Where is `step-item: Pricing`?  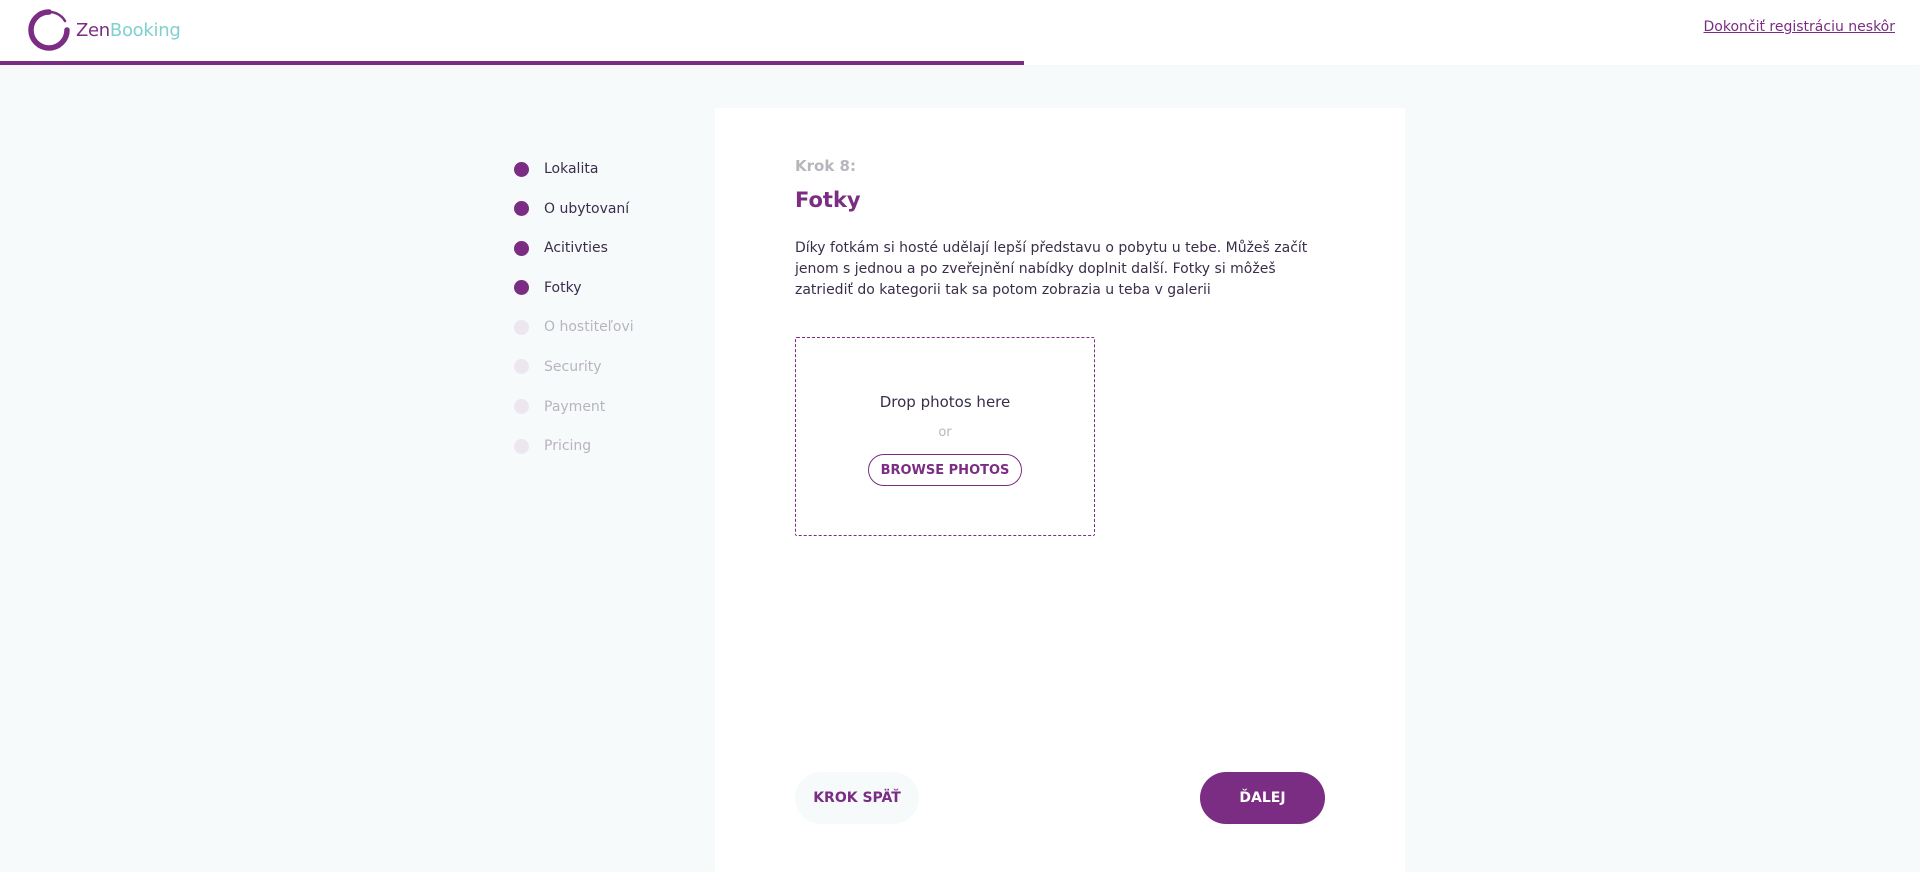
step-item: Pricing is located at coordinates (614, 446).